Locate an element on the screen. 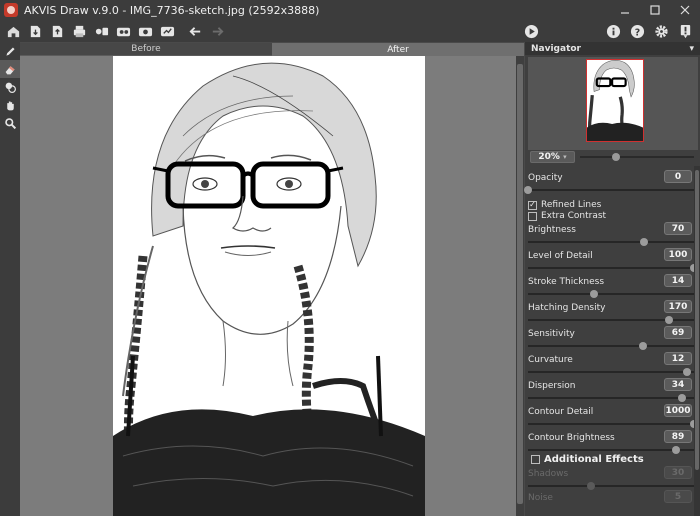  sensitivity-slider is located at coordinates (611, 346).